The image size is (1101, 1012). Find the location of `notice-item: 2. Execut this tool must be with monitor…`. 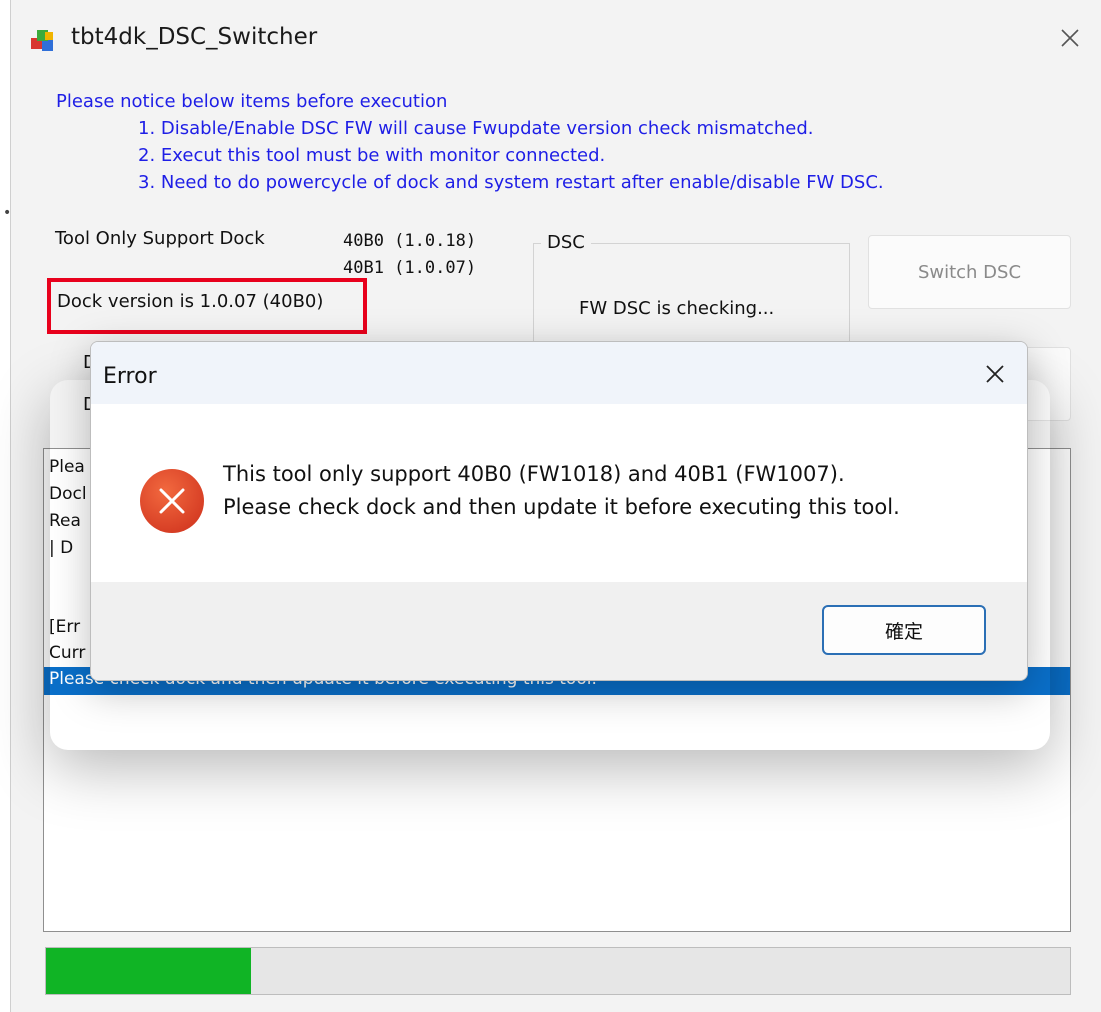

notice-item: 2. Execut this tool must be with monitor… is located at coordinates (372, 155).